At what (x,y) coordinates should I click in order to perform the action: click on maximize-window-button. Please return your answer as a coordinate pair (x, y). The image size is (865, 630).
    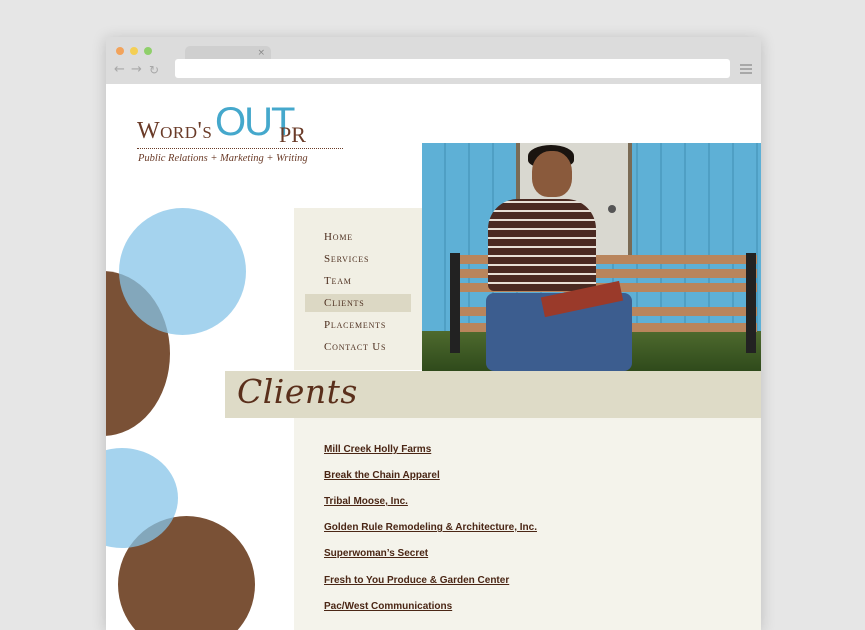
    Looking at the image, I should click on (148, 51).